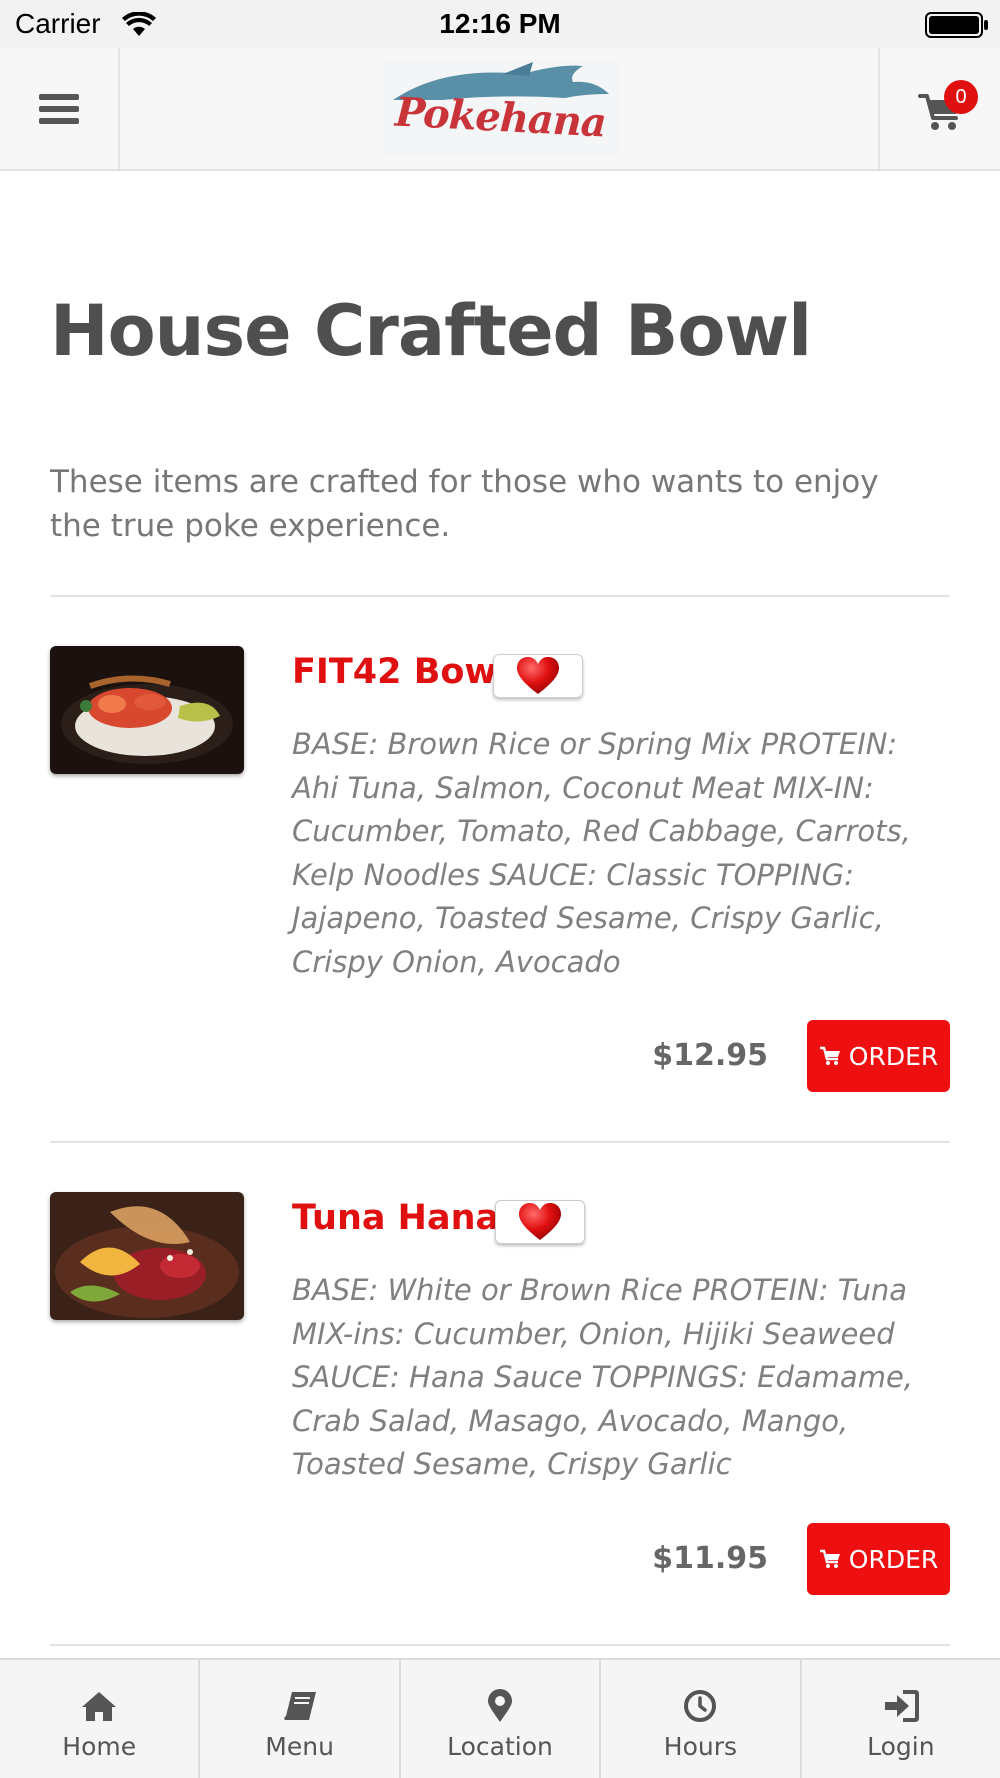  I want to click on sign-in-icon, so click(901, 1706).